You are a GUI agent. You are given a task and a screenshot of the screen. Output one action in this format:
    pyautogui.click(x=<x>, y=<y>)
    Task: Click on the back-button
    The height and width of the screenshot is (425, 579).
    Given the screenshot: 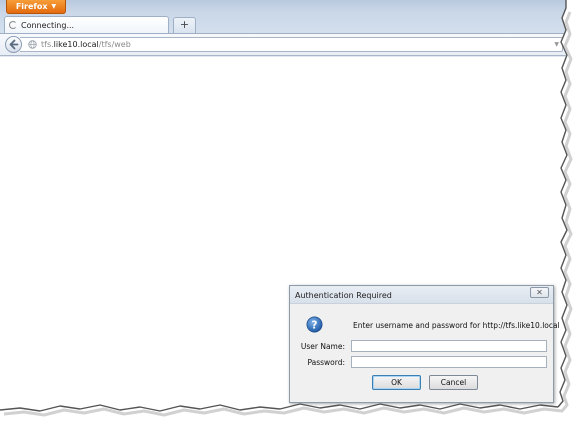 What is the action you would take?
    pyautogui.click(x=13, y=44)
    